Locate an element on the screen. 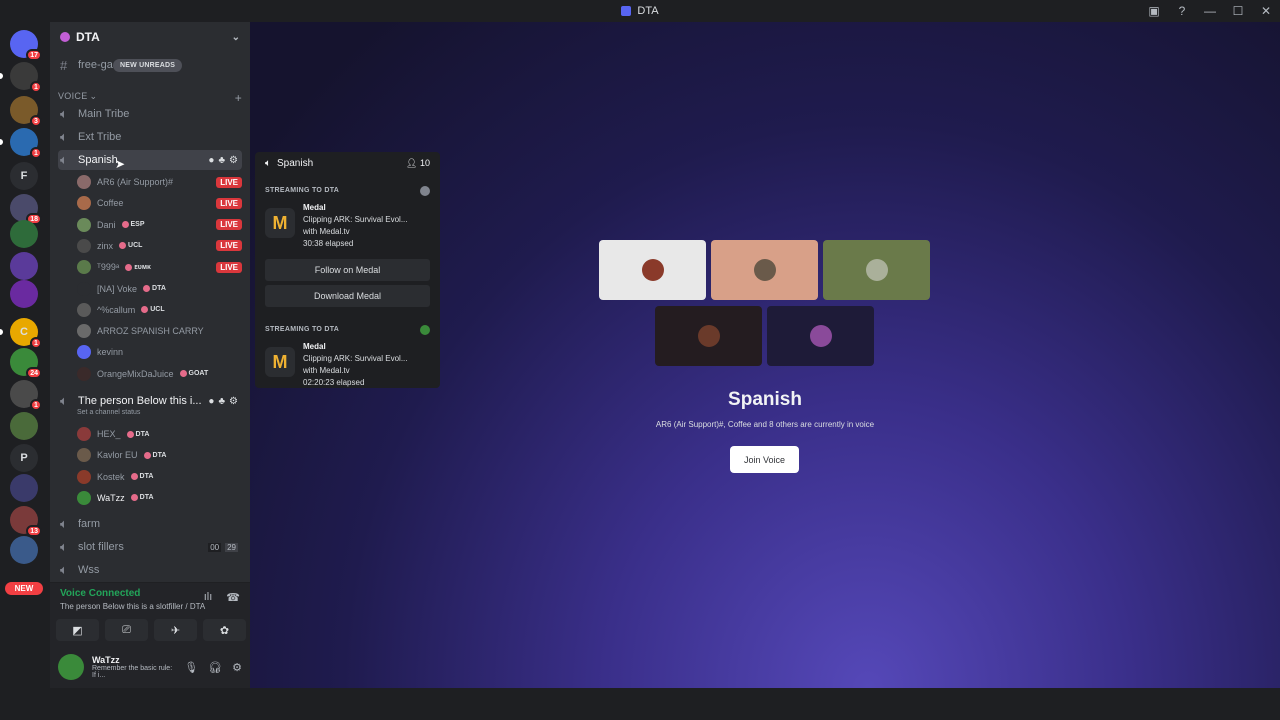  voice-user: AR6 (Air Support)# LIVE is located at coordinates (159, 182).